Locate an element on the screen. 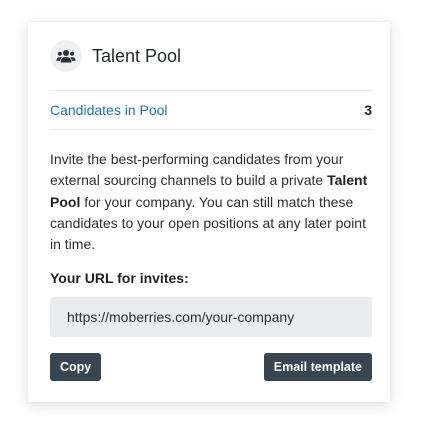  candidates-count: 3 is located at coordinates (368, 110).